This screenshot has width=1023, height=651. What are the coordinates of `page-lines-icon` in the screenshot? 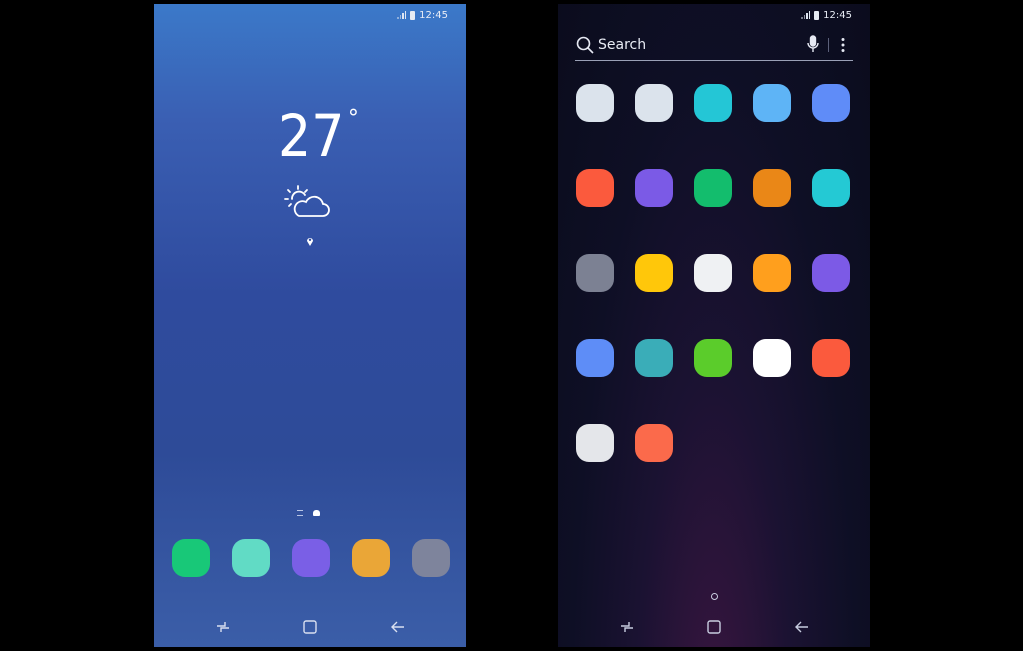 It's located at (300, 513).